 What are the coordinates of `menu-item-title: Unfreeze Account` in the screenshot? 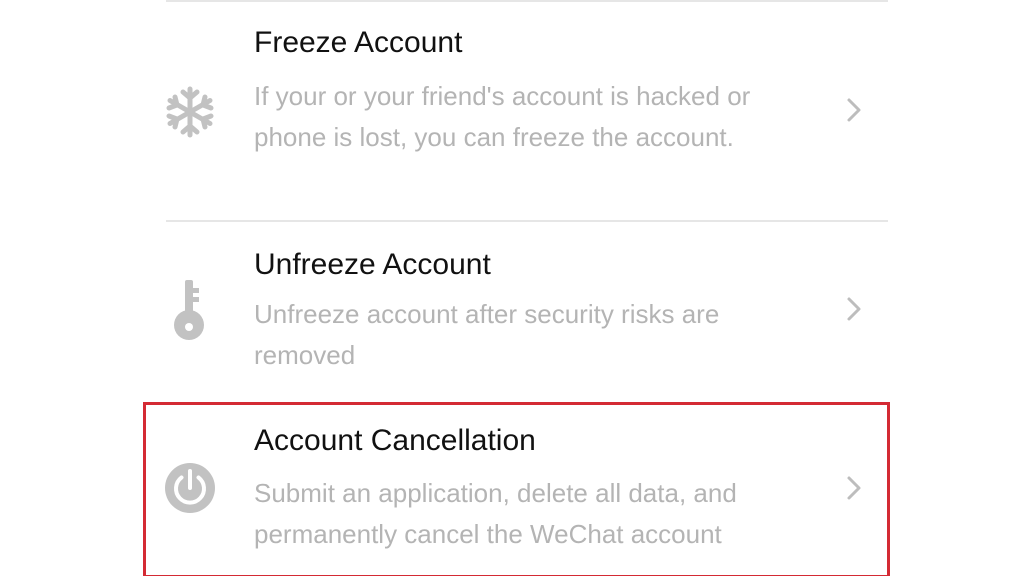 It's located at (372, 264).